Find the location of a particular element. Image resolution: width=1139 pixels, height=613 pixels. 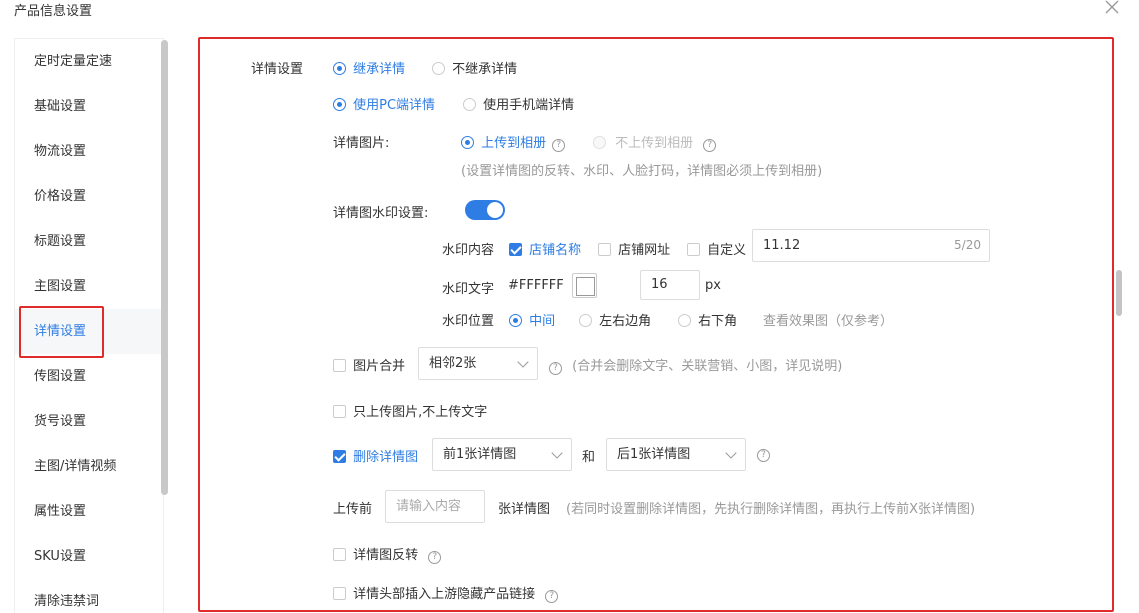

position-corners-radio: 左右边角 is located at coordinates (615, 319).